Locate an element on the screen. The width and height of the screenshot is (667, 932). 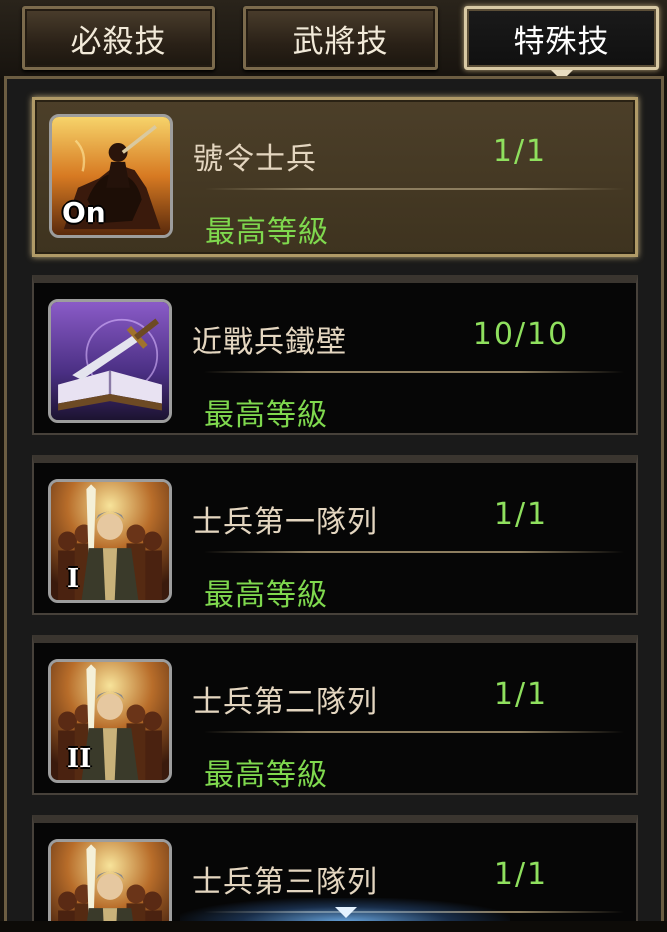
skill-name: 士兵第二隊列 is located at coordinates (285, 702).